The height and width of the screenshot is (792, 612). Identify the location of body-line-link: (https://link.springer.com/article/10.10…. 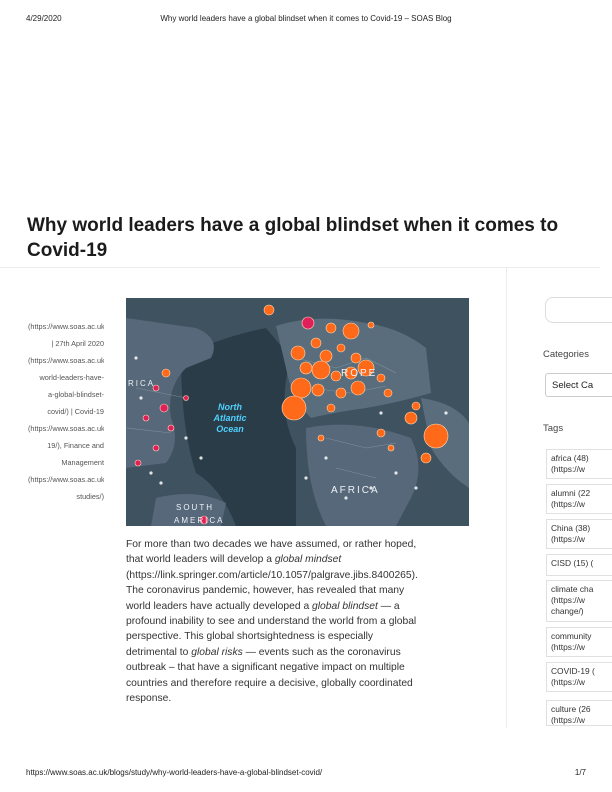
(299, 575).